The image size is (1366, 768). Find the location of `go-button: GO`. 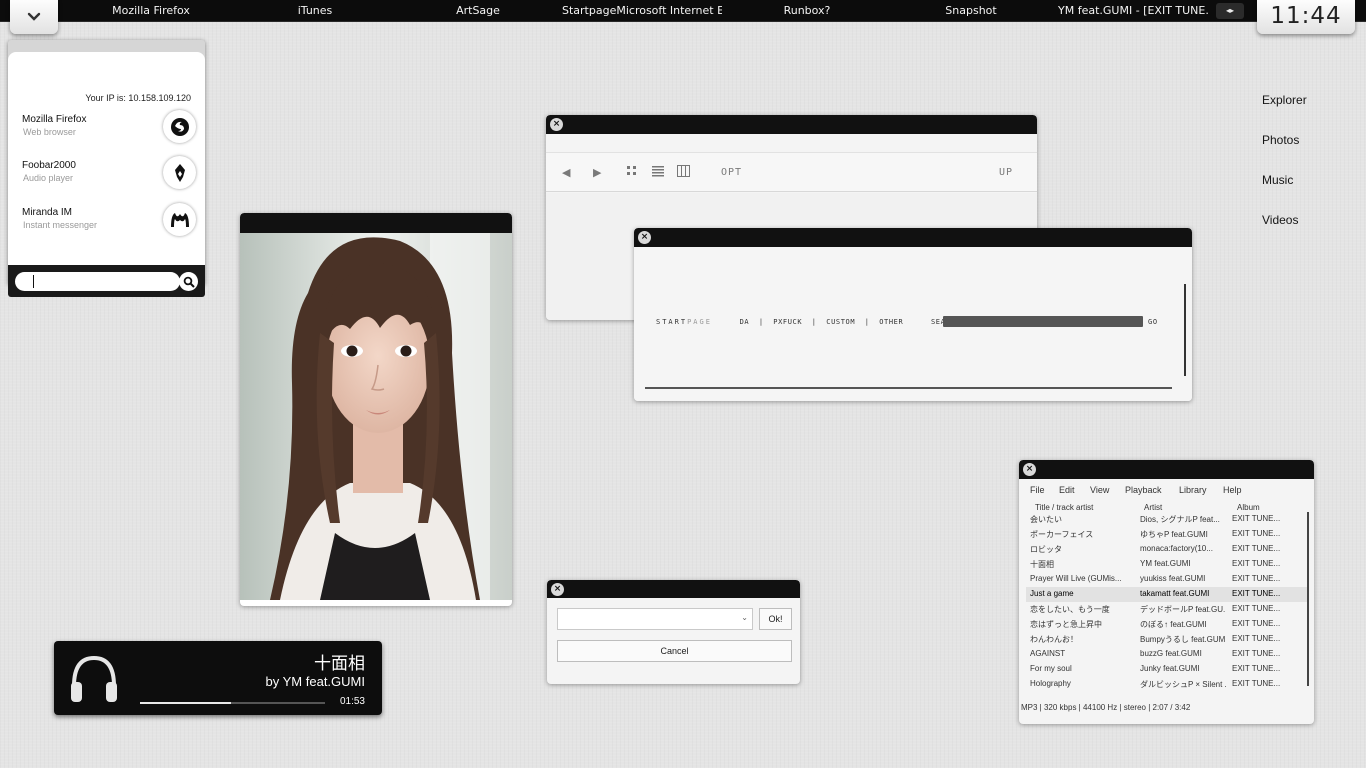

go-button: GO is located at coordinates (1153, 322).